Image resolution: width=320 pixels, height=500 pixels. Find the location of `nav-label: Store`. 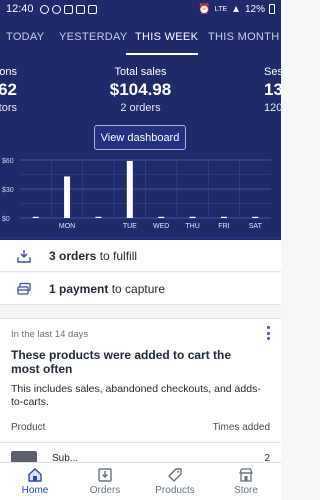

nav-label: Store is located at coordinates (246, 490).